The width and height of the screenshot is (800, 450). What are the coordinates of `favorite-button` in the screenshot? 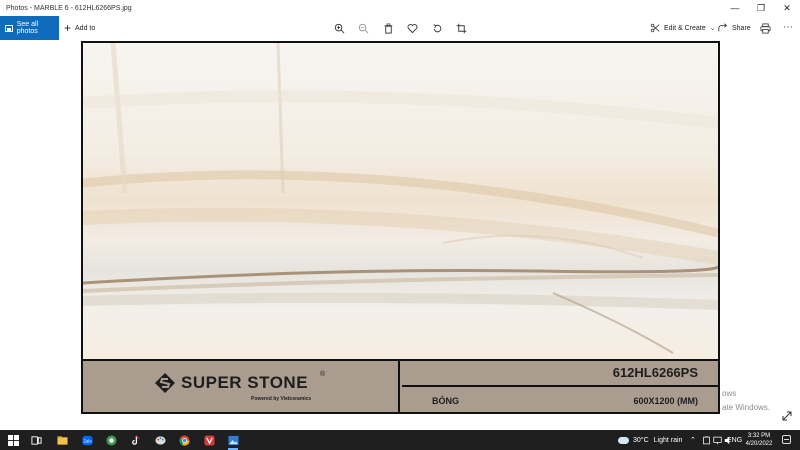 It's located at (412, 28).